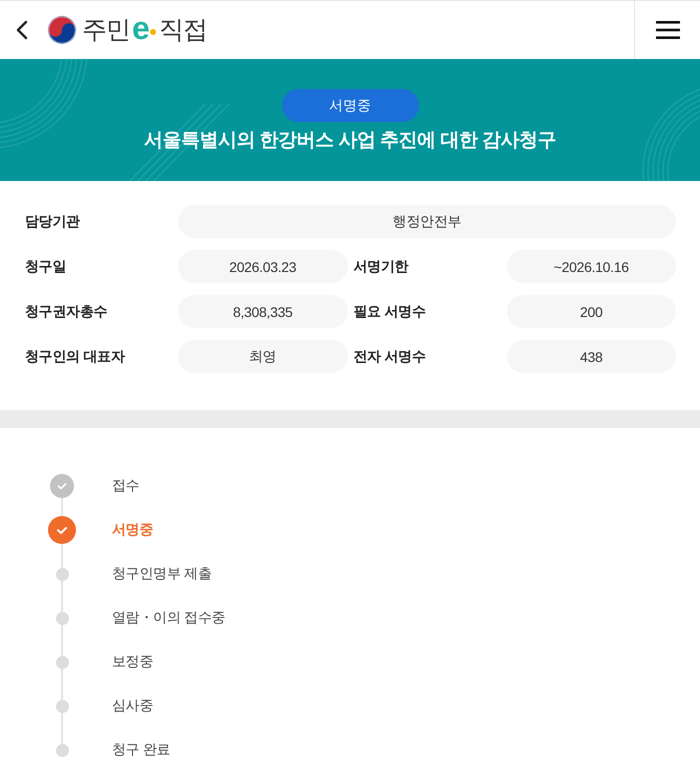 This screenshot has width=700, height=773. I want to click on home-logo: 주민e 직접, so click(127, 30).